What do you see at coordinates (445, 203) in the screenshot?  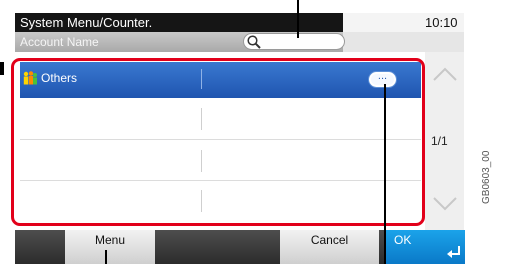 I see `scroll-down-button` at bounding box center [445, 203].